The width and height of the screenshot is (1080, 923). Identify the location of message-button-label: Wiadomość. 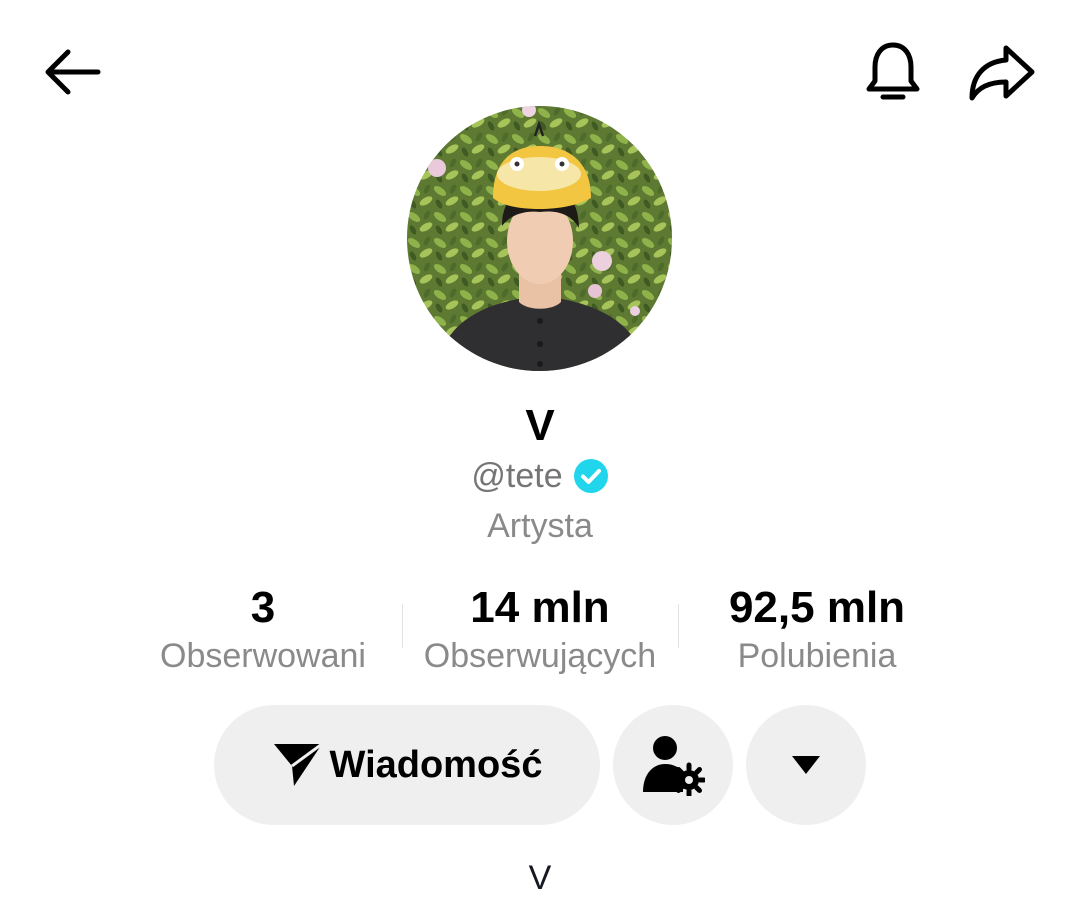
(436, 764).